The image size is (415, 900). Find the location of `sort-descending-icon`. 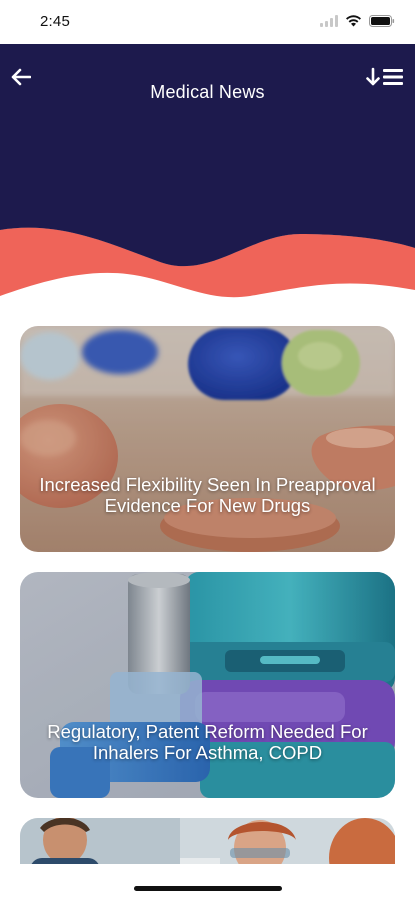

sort-descending-icon is located at coordinates (386, 79).